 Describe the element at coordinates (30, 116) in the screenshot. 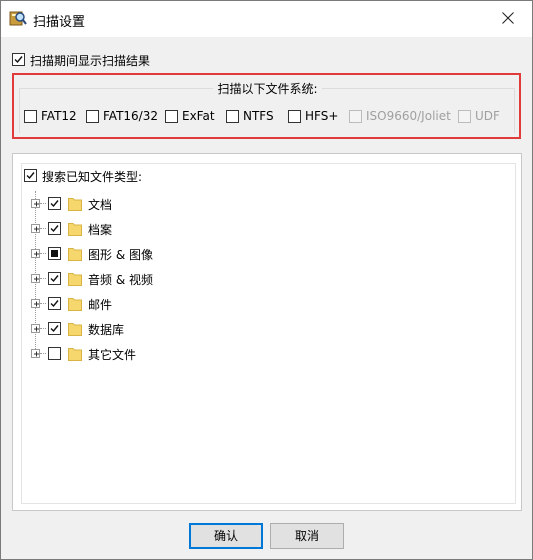

I see `fs-fat12-checkbox` at that location.